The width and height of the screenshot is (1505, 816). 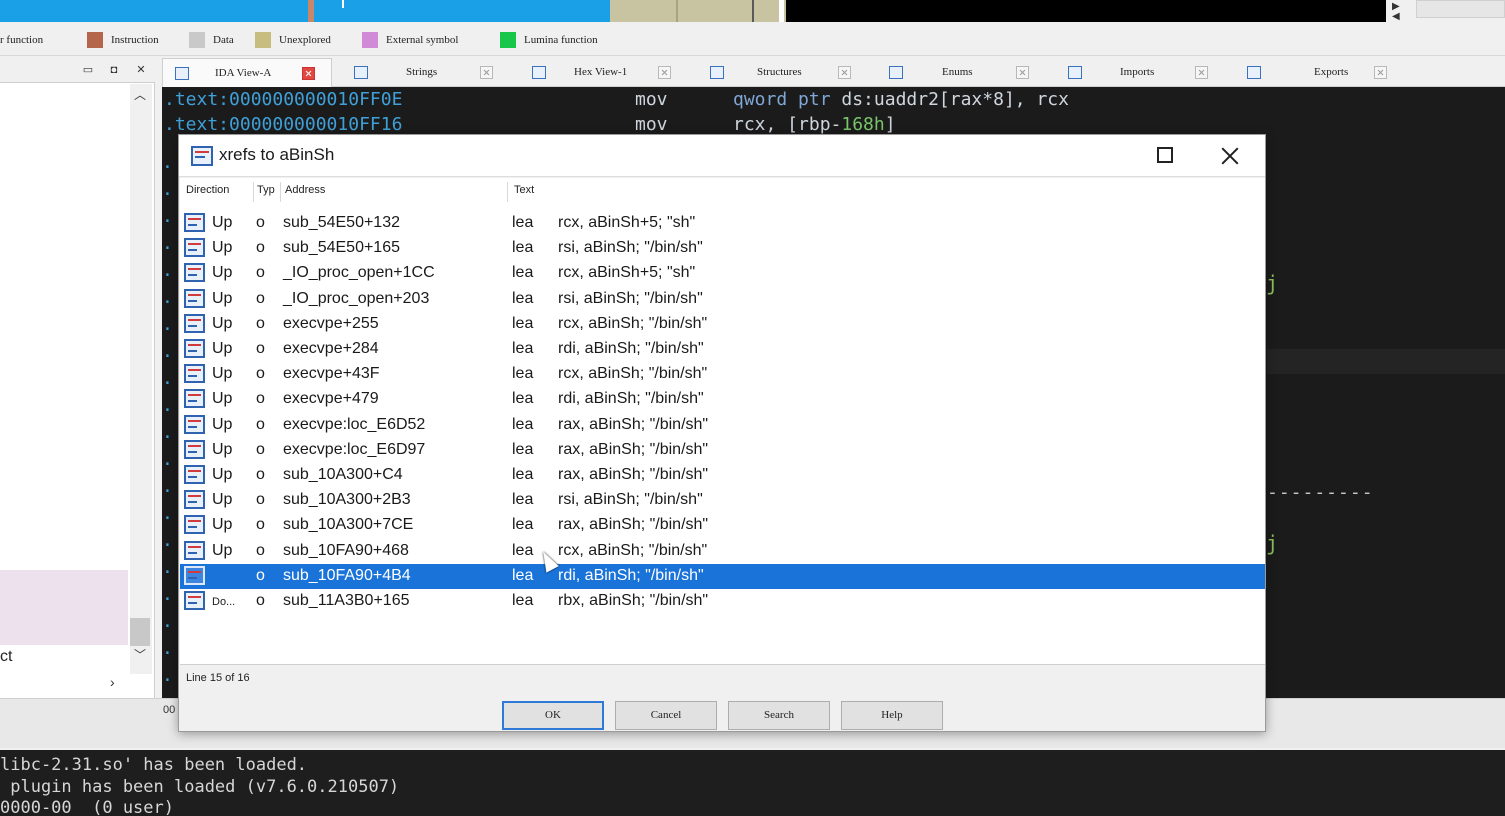 I want to click on close-icon: ✕, so click(x=141, y=70).